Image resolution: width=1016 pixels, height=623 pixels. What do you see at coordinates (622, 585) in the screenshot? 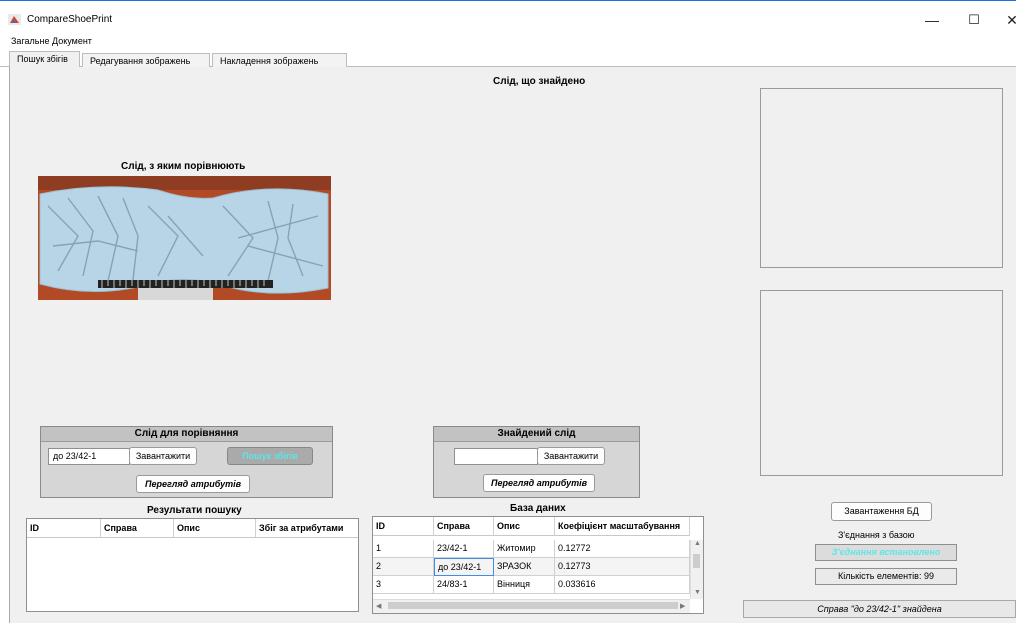
I see `db-cell-scale: 0.033616` at bounding box center [622, 585].